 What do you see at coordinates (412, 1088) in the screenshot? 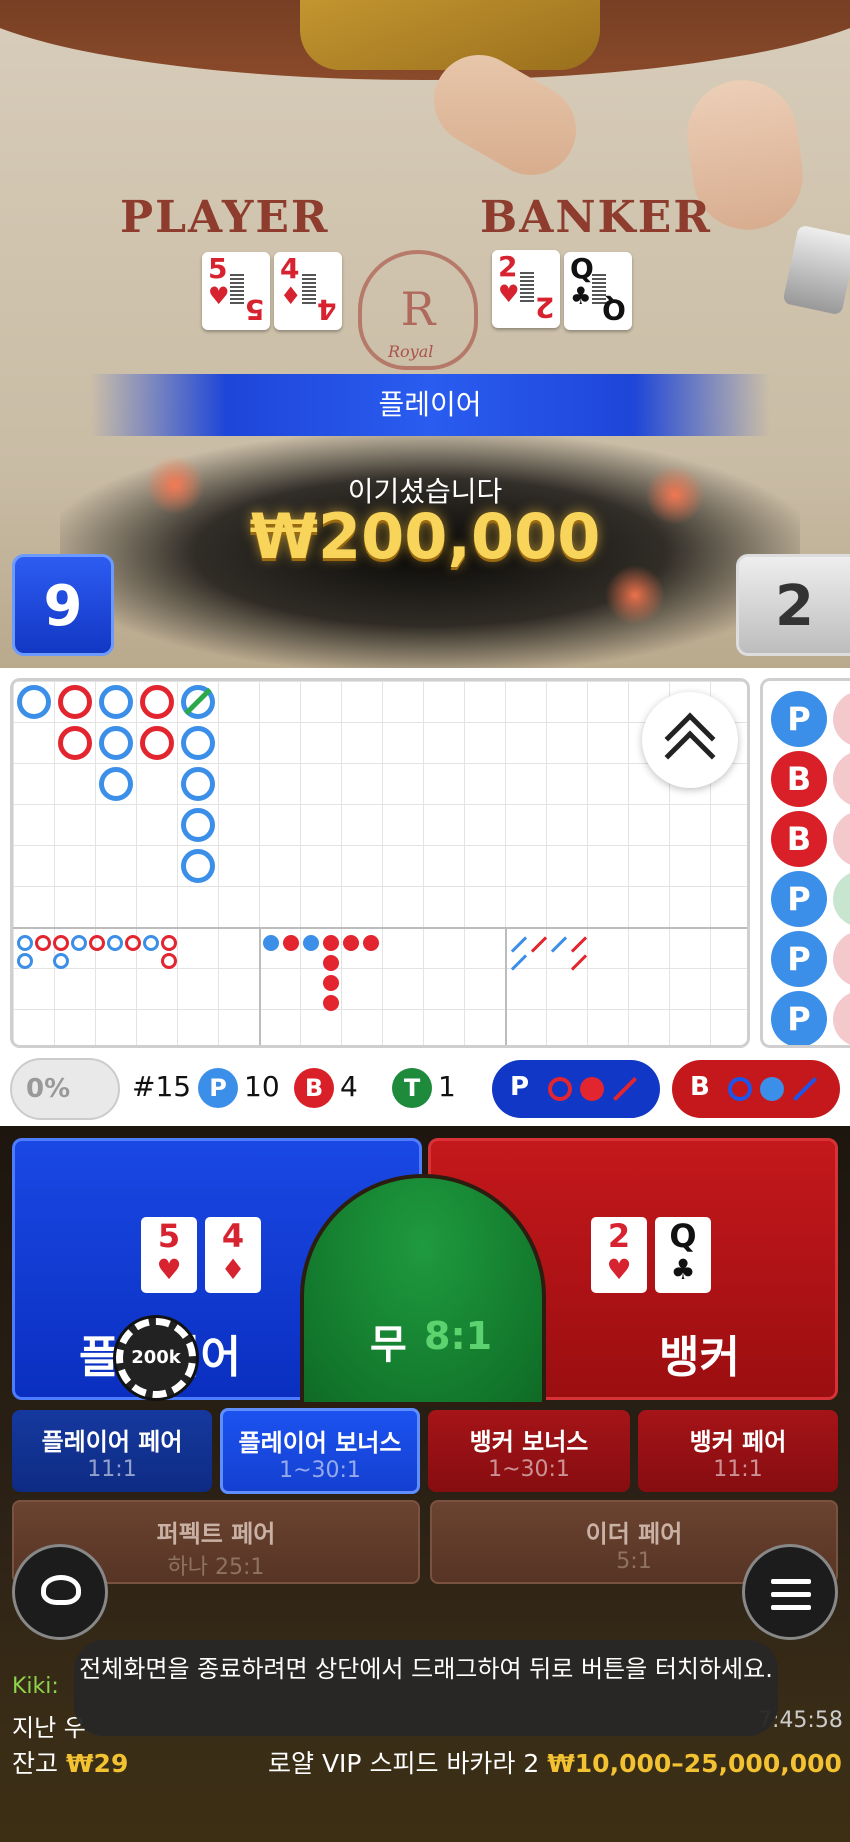
I see `tie-badge: T` at bounding box center [412, 1088].